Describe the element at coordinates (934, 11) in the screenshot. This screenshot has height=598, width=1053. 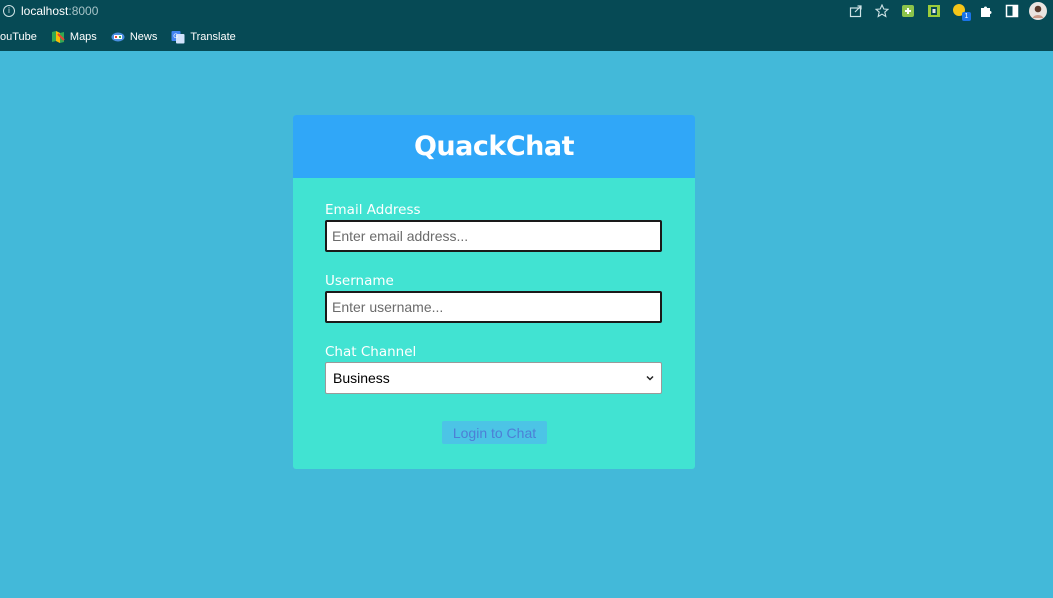
I see `extension-frame-icon` at that location.